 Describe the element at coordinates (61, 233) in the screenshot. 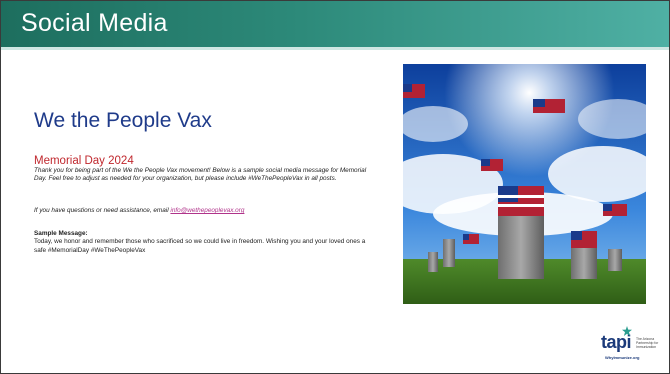

I see `sample-heading: Sample Message:` at that location.